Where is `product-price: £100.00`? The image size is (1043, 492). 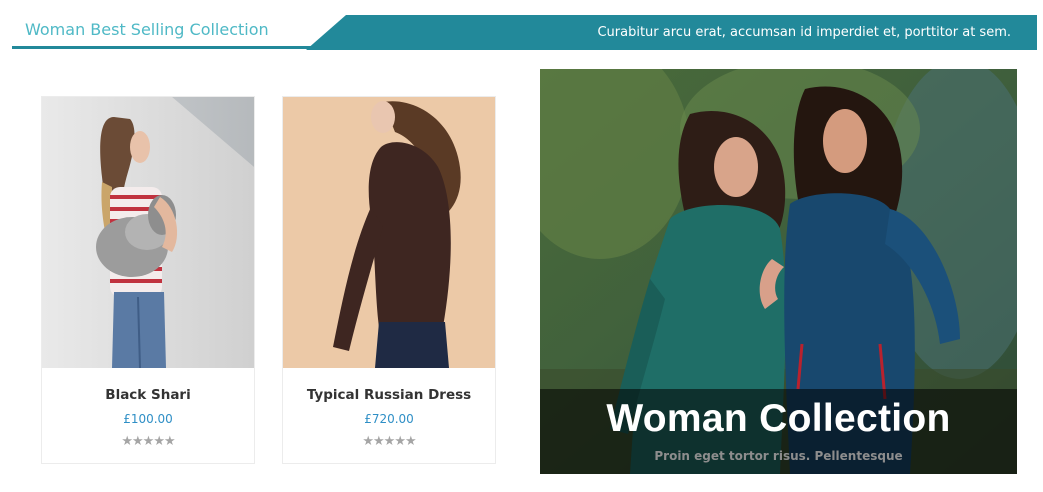
product-price: £100.00 is located at coordinates (148, 419).